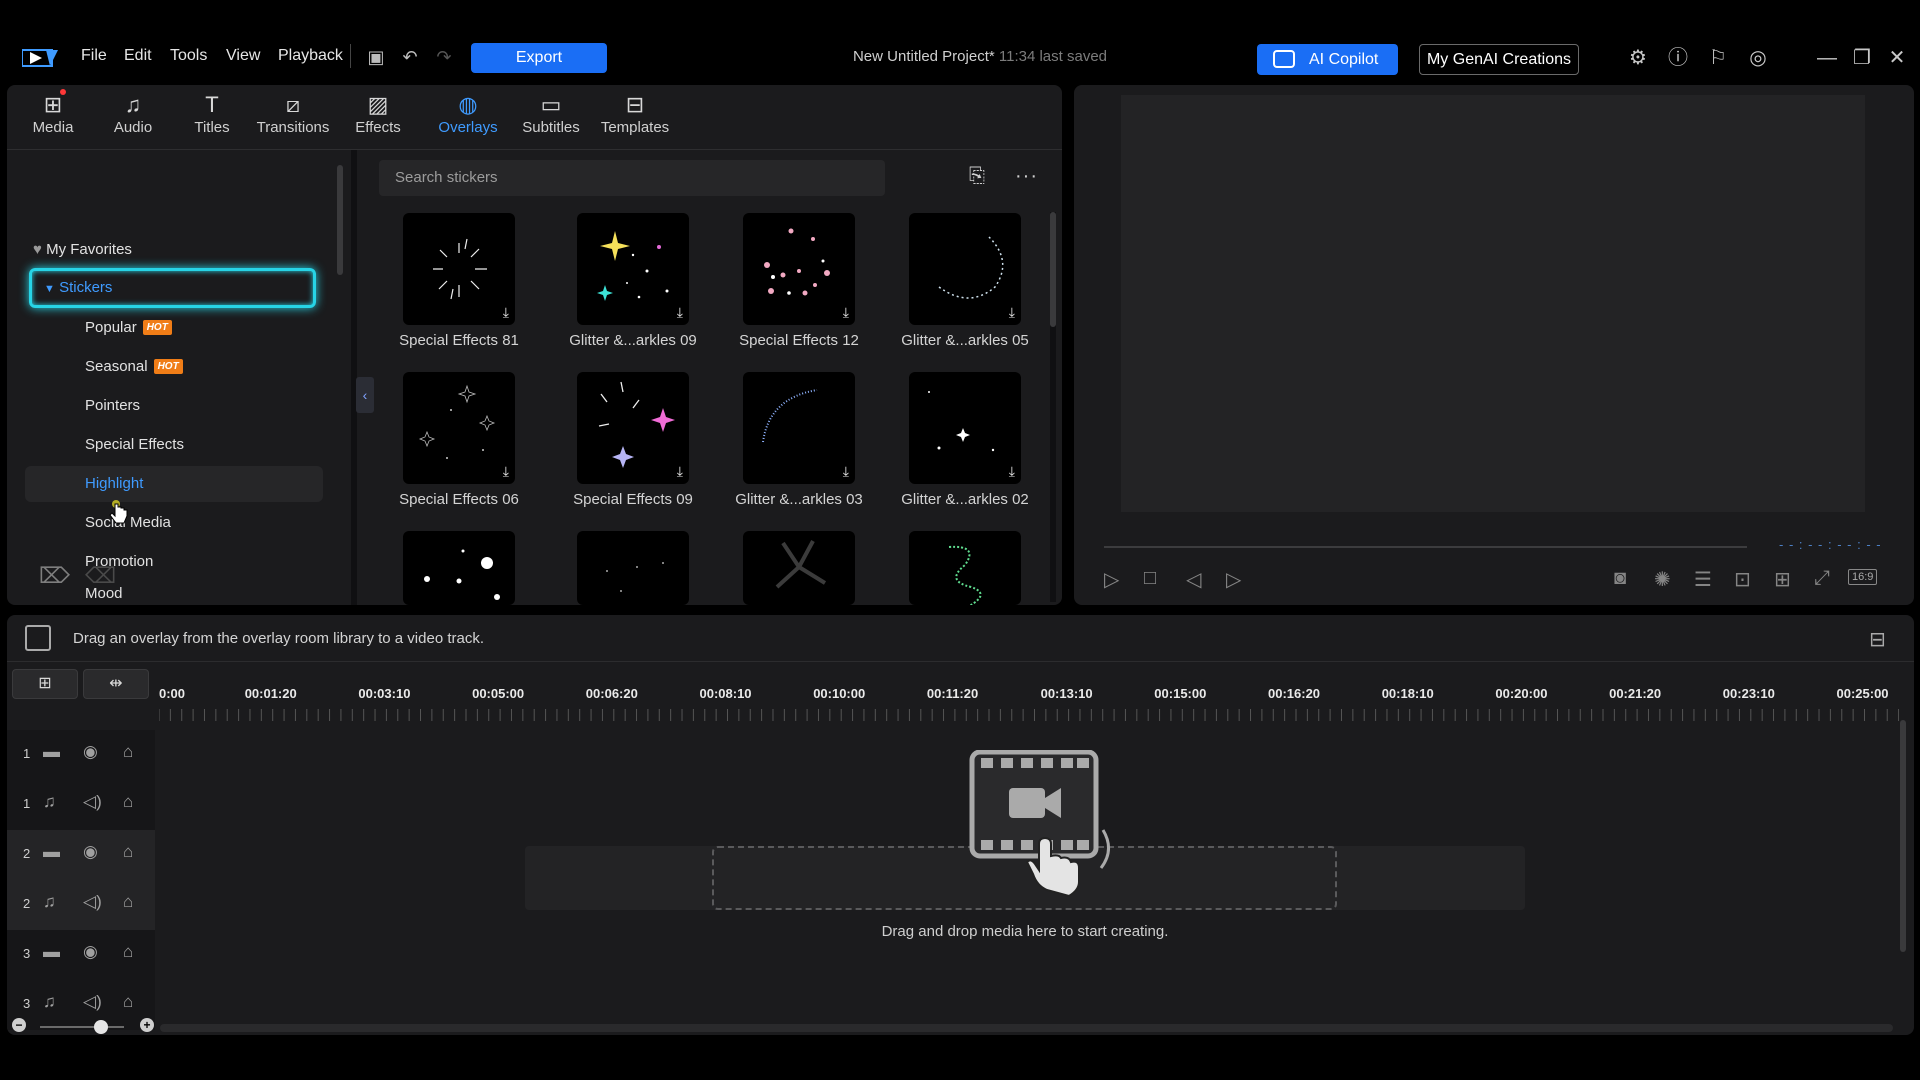  What do you see at coordinates (551, 117) in the screenshot?
I see `tab-subtitles: ▭ Subtitles` at bounding box center [551, 117].